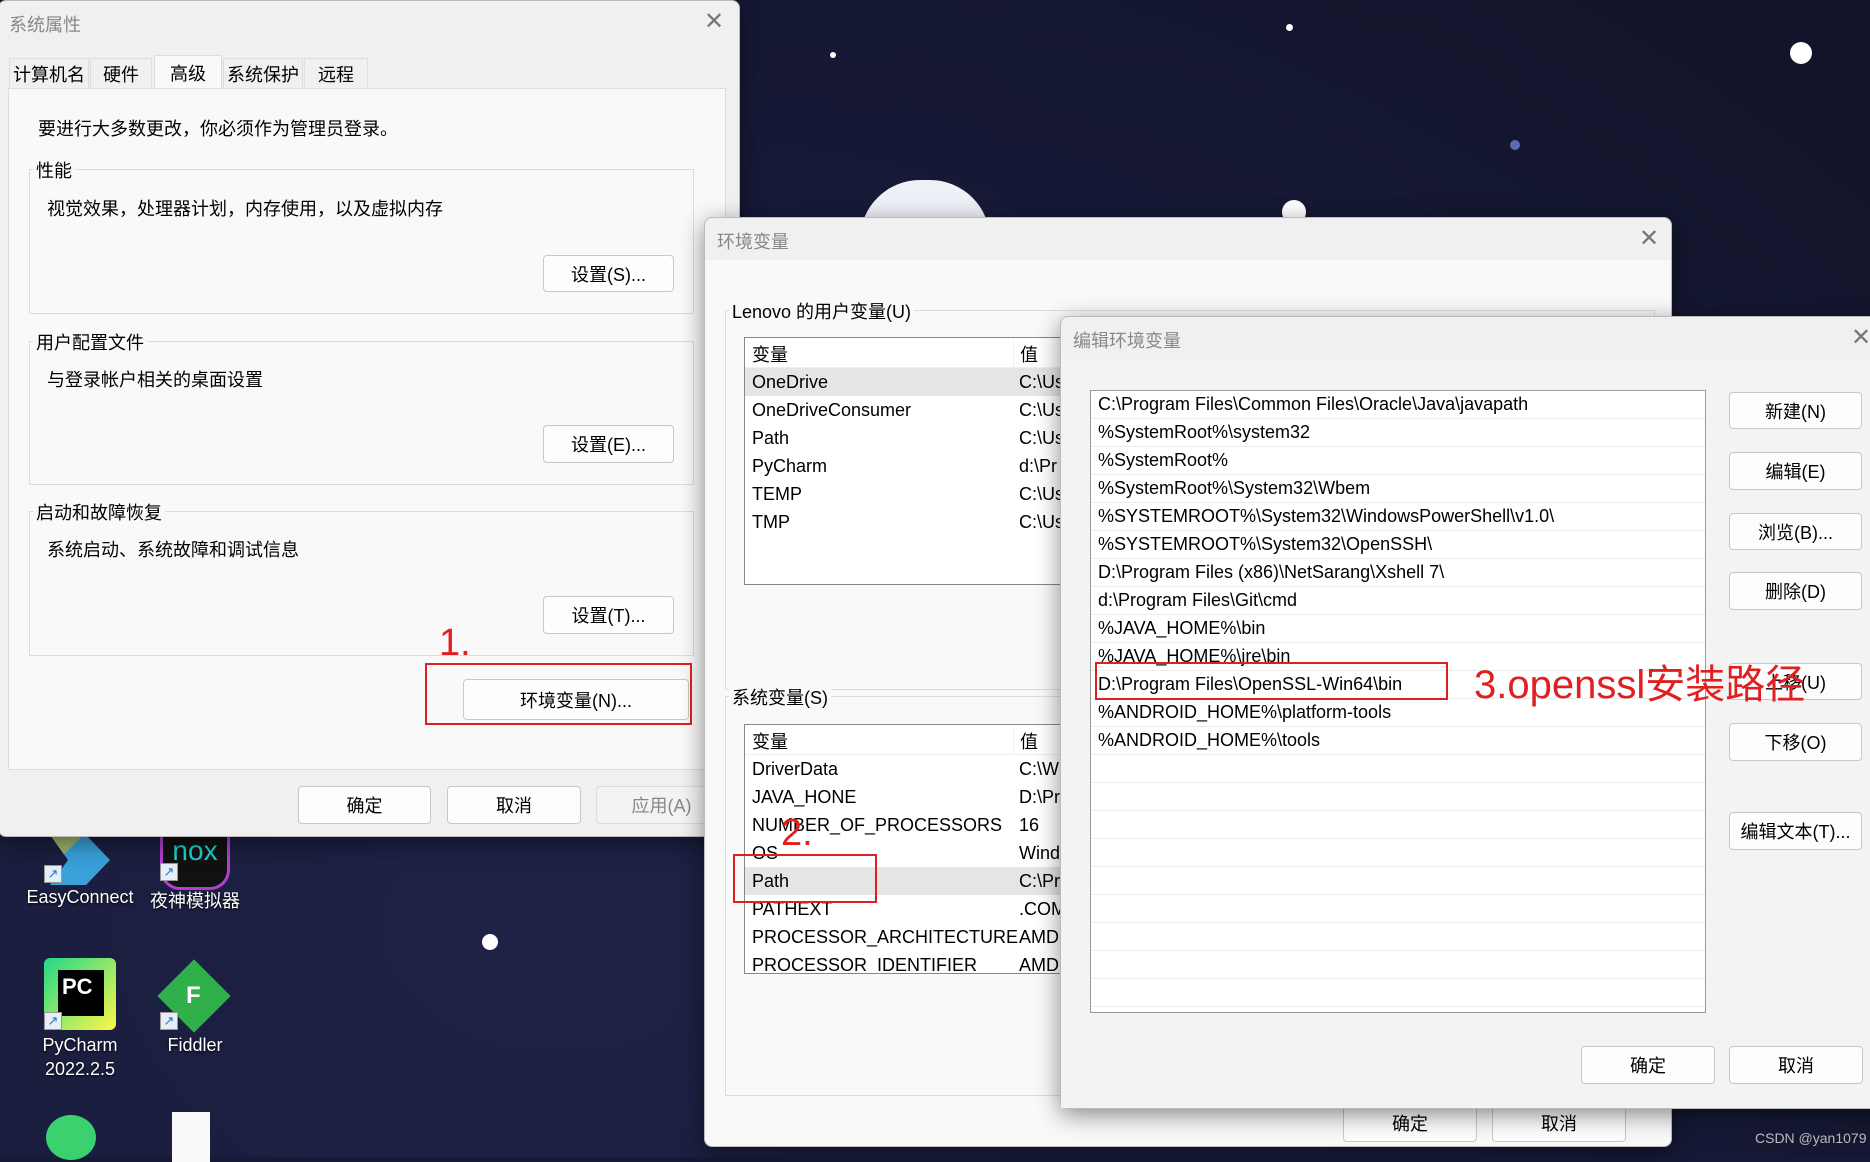 The image size is (1870, 1162). I want to click on var-value: D:\Pr, so click(1040, 796).